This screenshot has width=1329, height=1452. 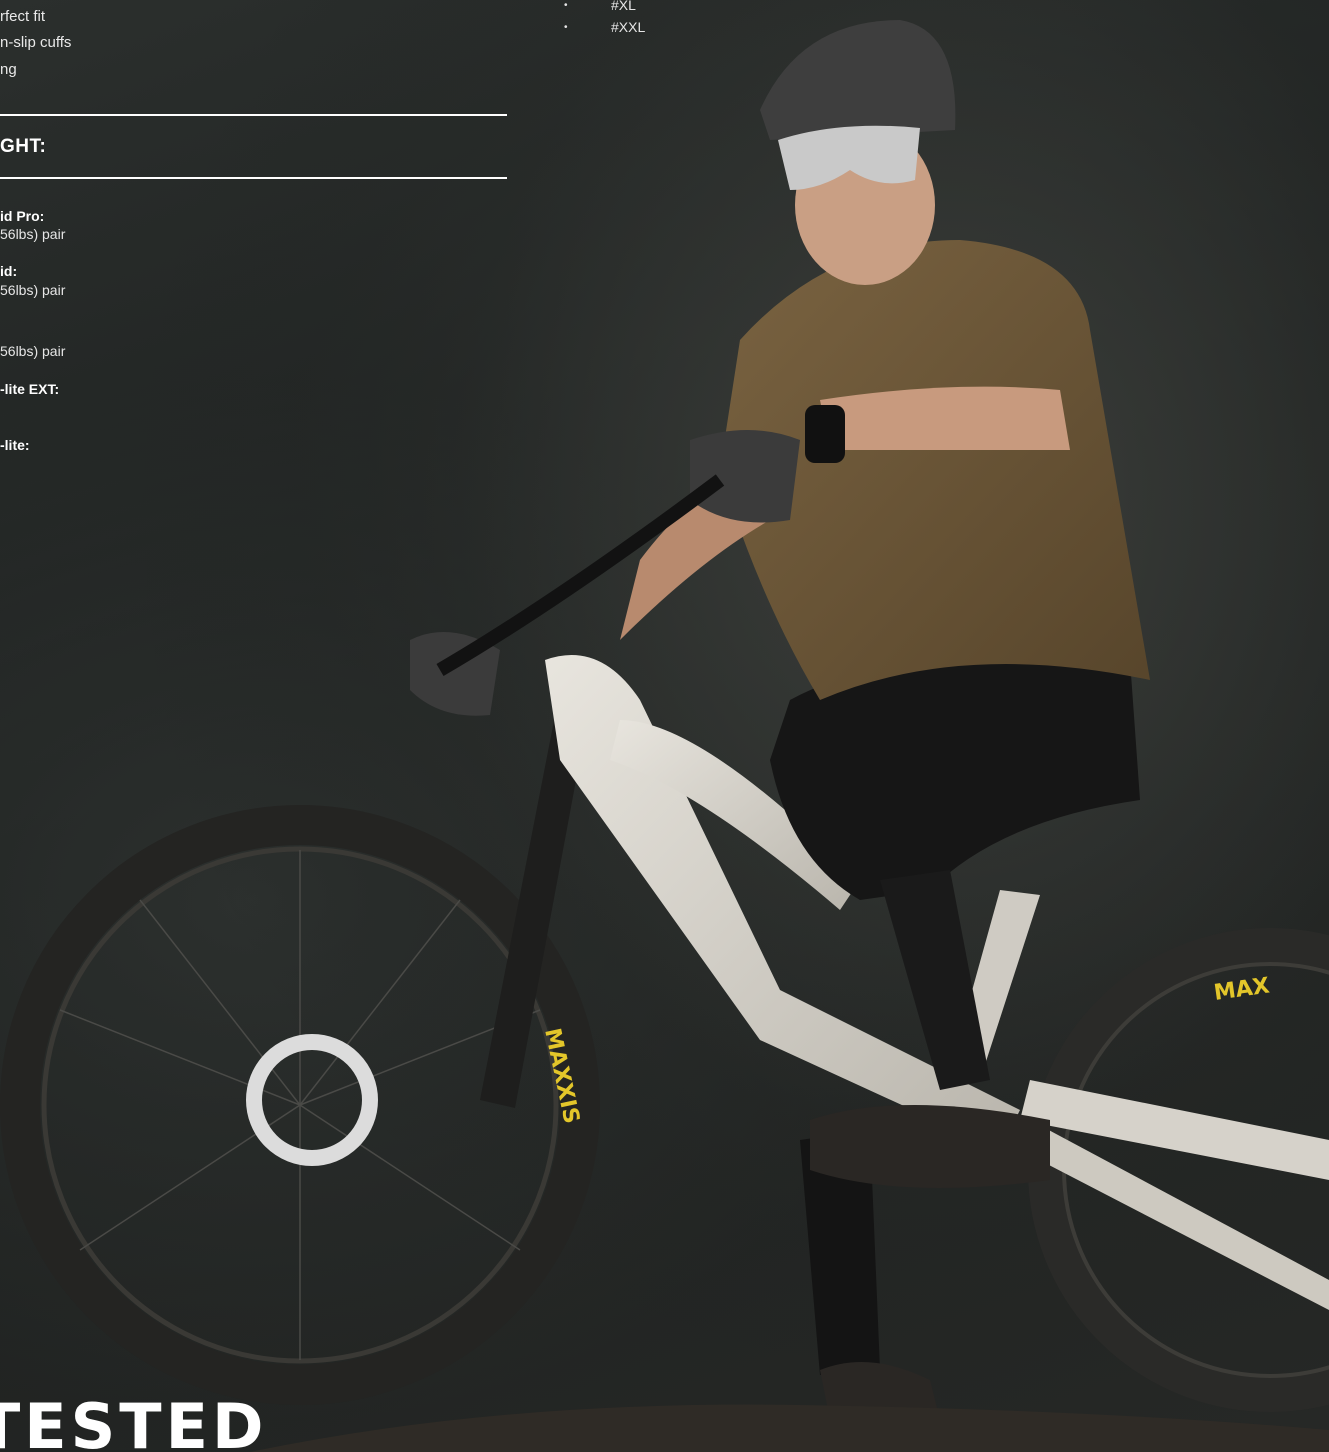 What do you see at coordinates (745, 476) in the screenshot?
I see `glove-right` at bounding box center [745, 476].